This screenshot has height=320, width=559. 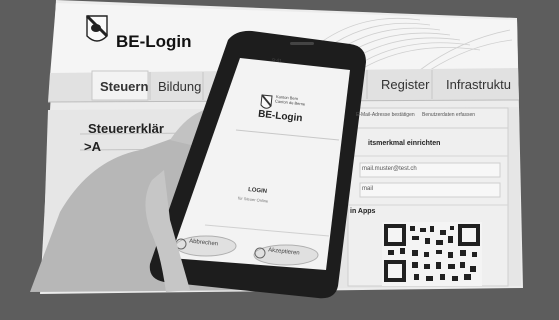 What do you see at coordinates (449, 115) in the screenshot?
I see `step-user-data: Benutzerdaten erfassen` at bounding box center [449, 115].